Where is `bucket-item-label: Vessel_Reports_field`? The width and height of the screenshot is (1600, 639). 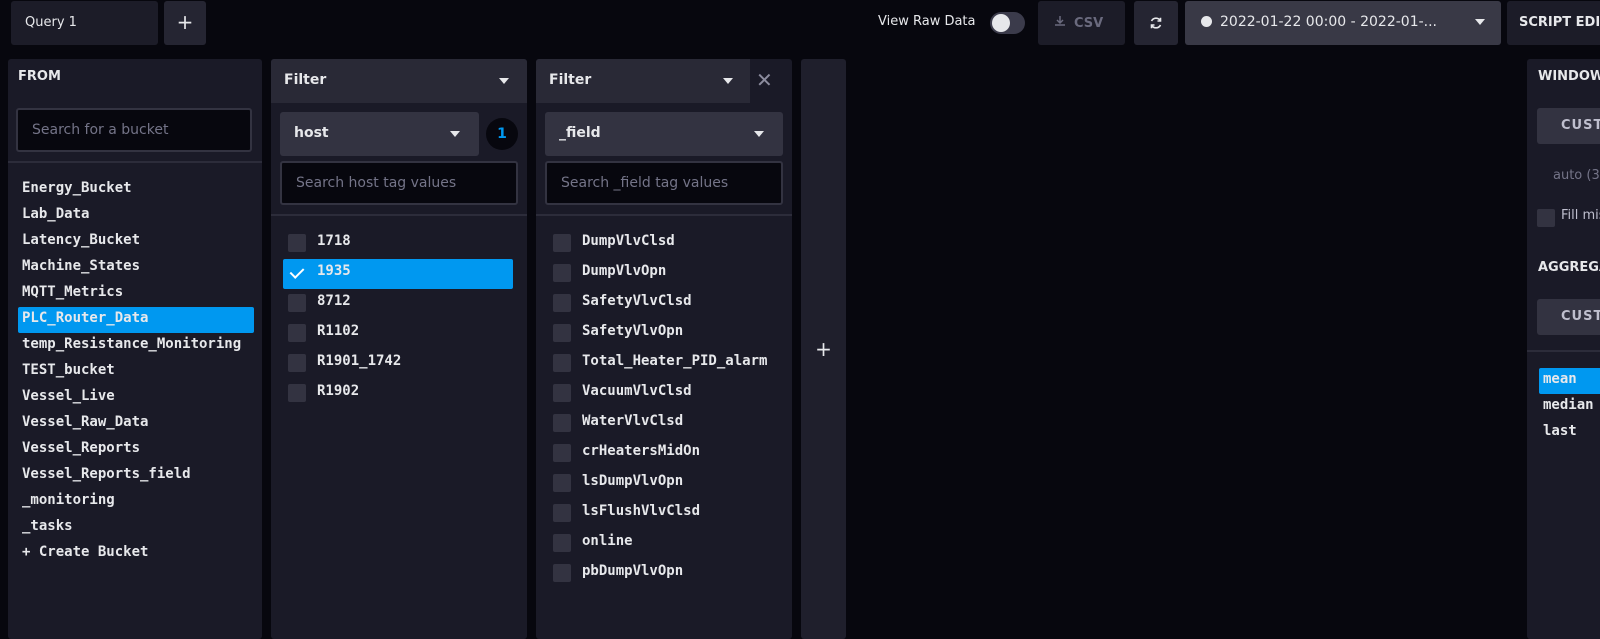
bucket-item-label: Vessel_Reports_field is located at coordinates (106, 474).